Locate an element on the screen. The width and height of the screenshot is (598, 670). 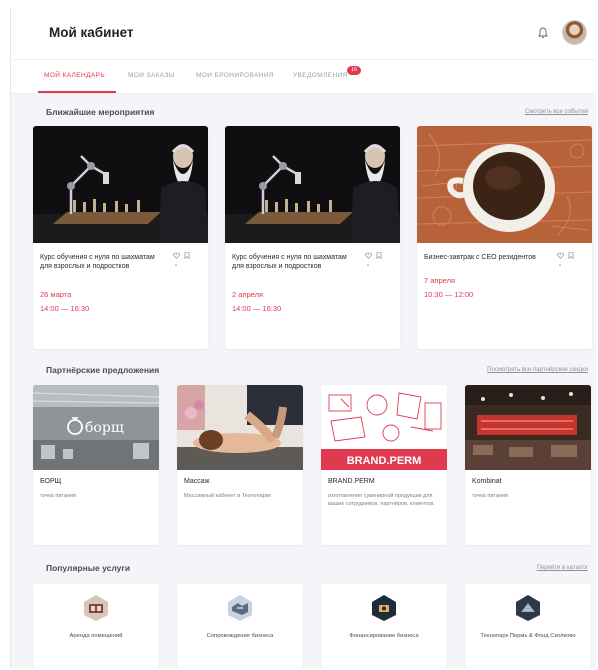
coffee-cup-photo is located at coordinates (504, 184).